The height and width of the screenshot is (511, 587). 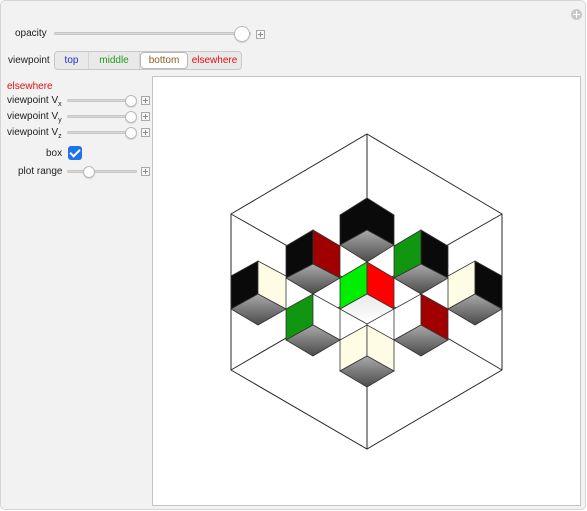 What do you see at coordinates (242, 34) in the screenshot?
I see `opacity-slider-thumb` at bounding box center [242, 34].